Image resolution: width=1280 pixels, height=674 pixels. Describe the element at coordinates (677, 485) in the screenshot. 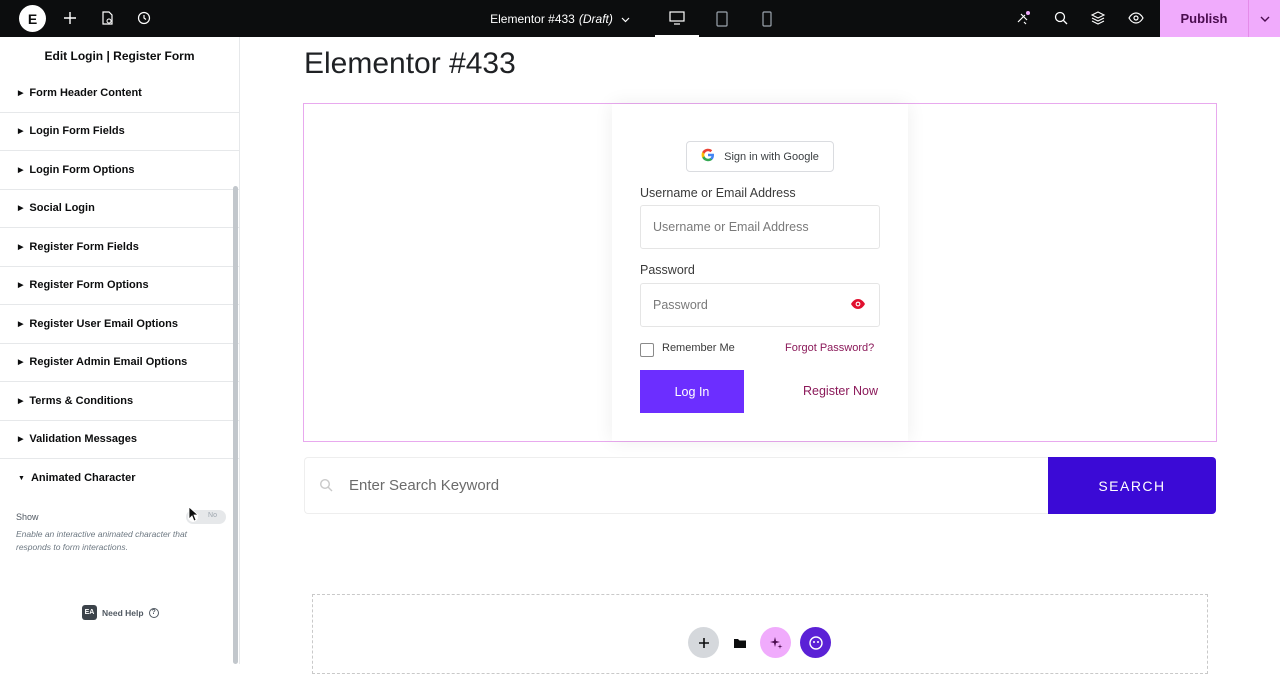

I see `search-keyword-input: Enter Search Keyword` at that location.